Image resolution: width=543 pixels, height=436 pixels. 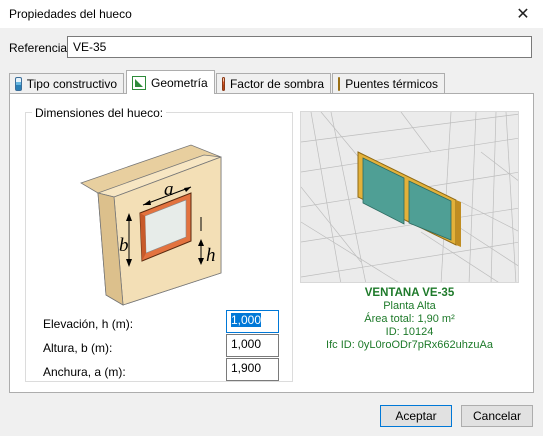 I want to click on tab-geometria: Geometría, so click(x=170, y=82).